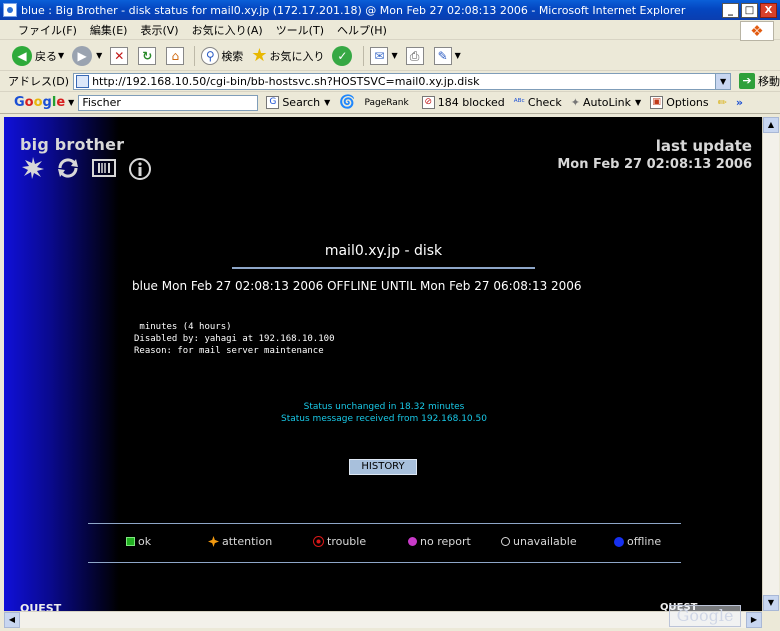 This screenshot has width=780, height=631. Describe the element at coordinates (47, 30) in the screenshot. I see `menu-file: ファイル(F)` at that location.